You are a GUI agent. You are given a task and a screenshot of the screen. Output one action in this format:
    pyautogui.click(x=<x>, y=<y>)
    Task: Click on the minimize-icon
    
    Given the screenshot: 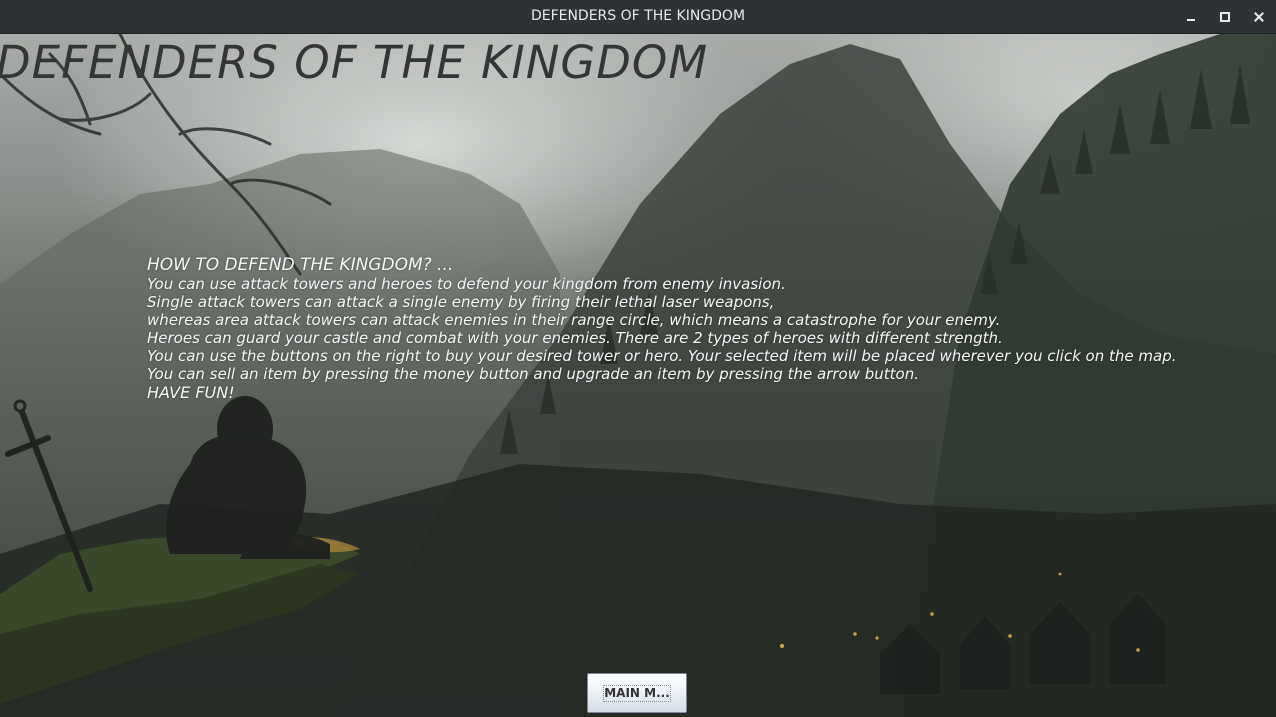 What is the action you would take?
    pyautogui.click(x=1191, y=17)
    